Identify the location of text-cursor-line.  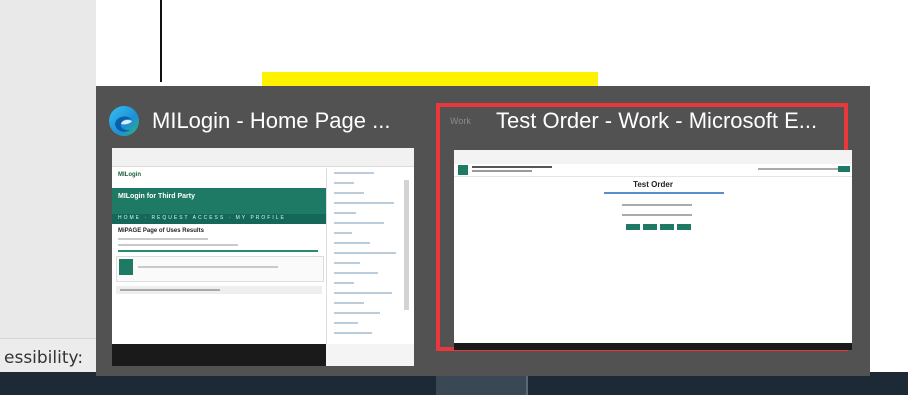
(161, 41).